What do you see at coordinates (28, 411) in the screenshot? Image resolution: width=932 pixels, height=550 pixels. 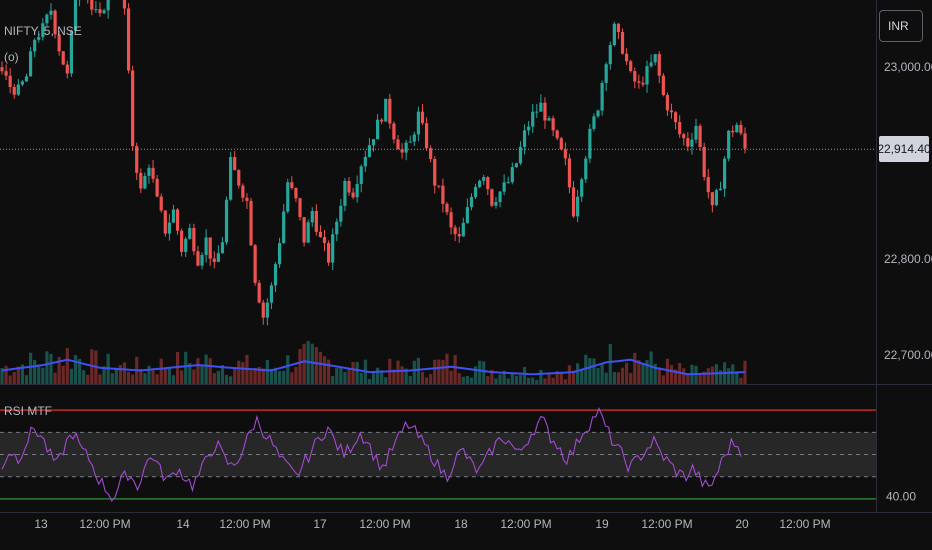 I see `rsi-indicator-label: RSI MTF` at bounding box center [28, 411].